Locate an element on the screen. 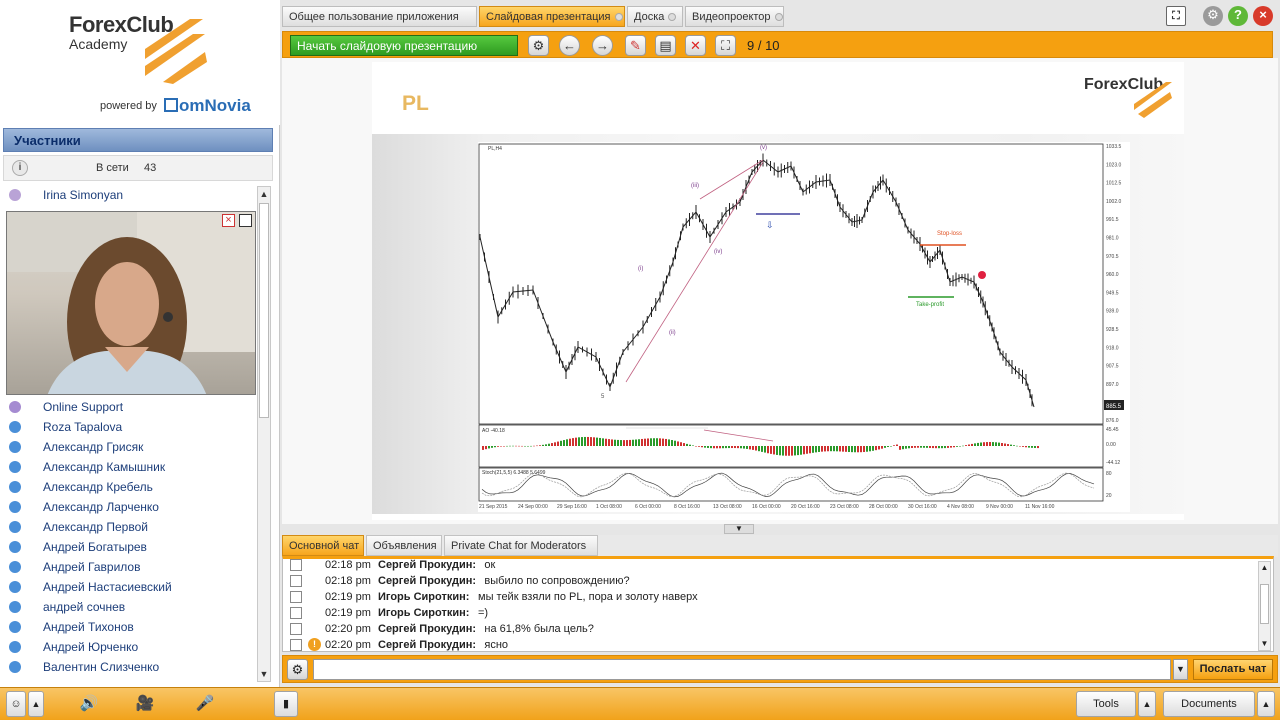 The height and width of the screenshot is (720, 1280). participant-row: Александр Камышник is located at coordinates (130, 467).